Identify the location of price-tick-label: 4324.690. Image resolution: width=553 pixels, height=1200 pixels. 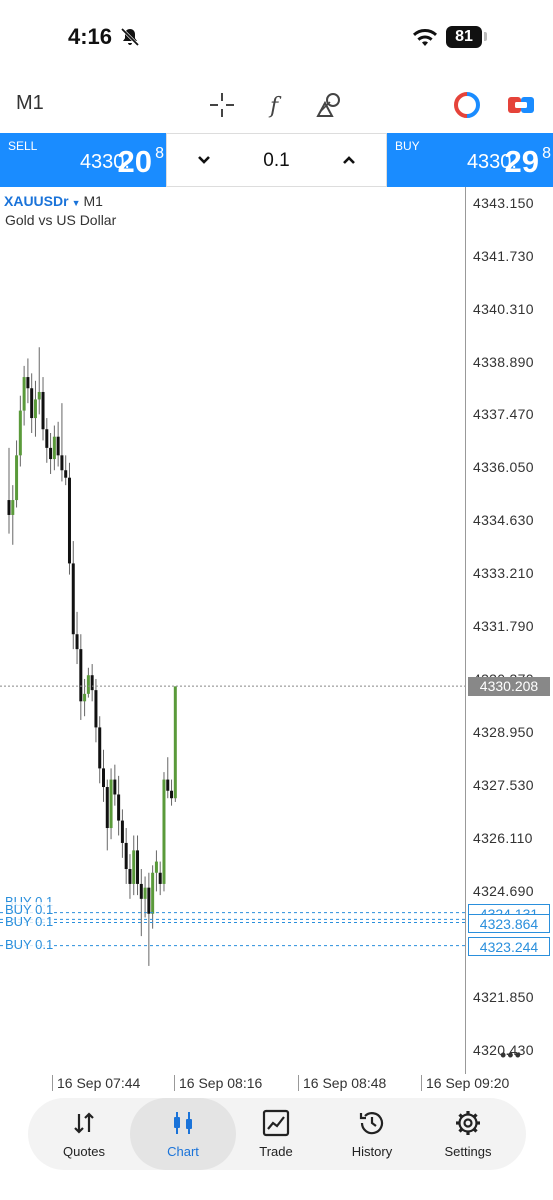
(503, 890).